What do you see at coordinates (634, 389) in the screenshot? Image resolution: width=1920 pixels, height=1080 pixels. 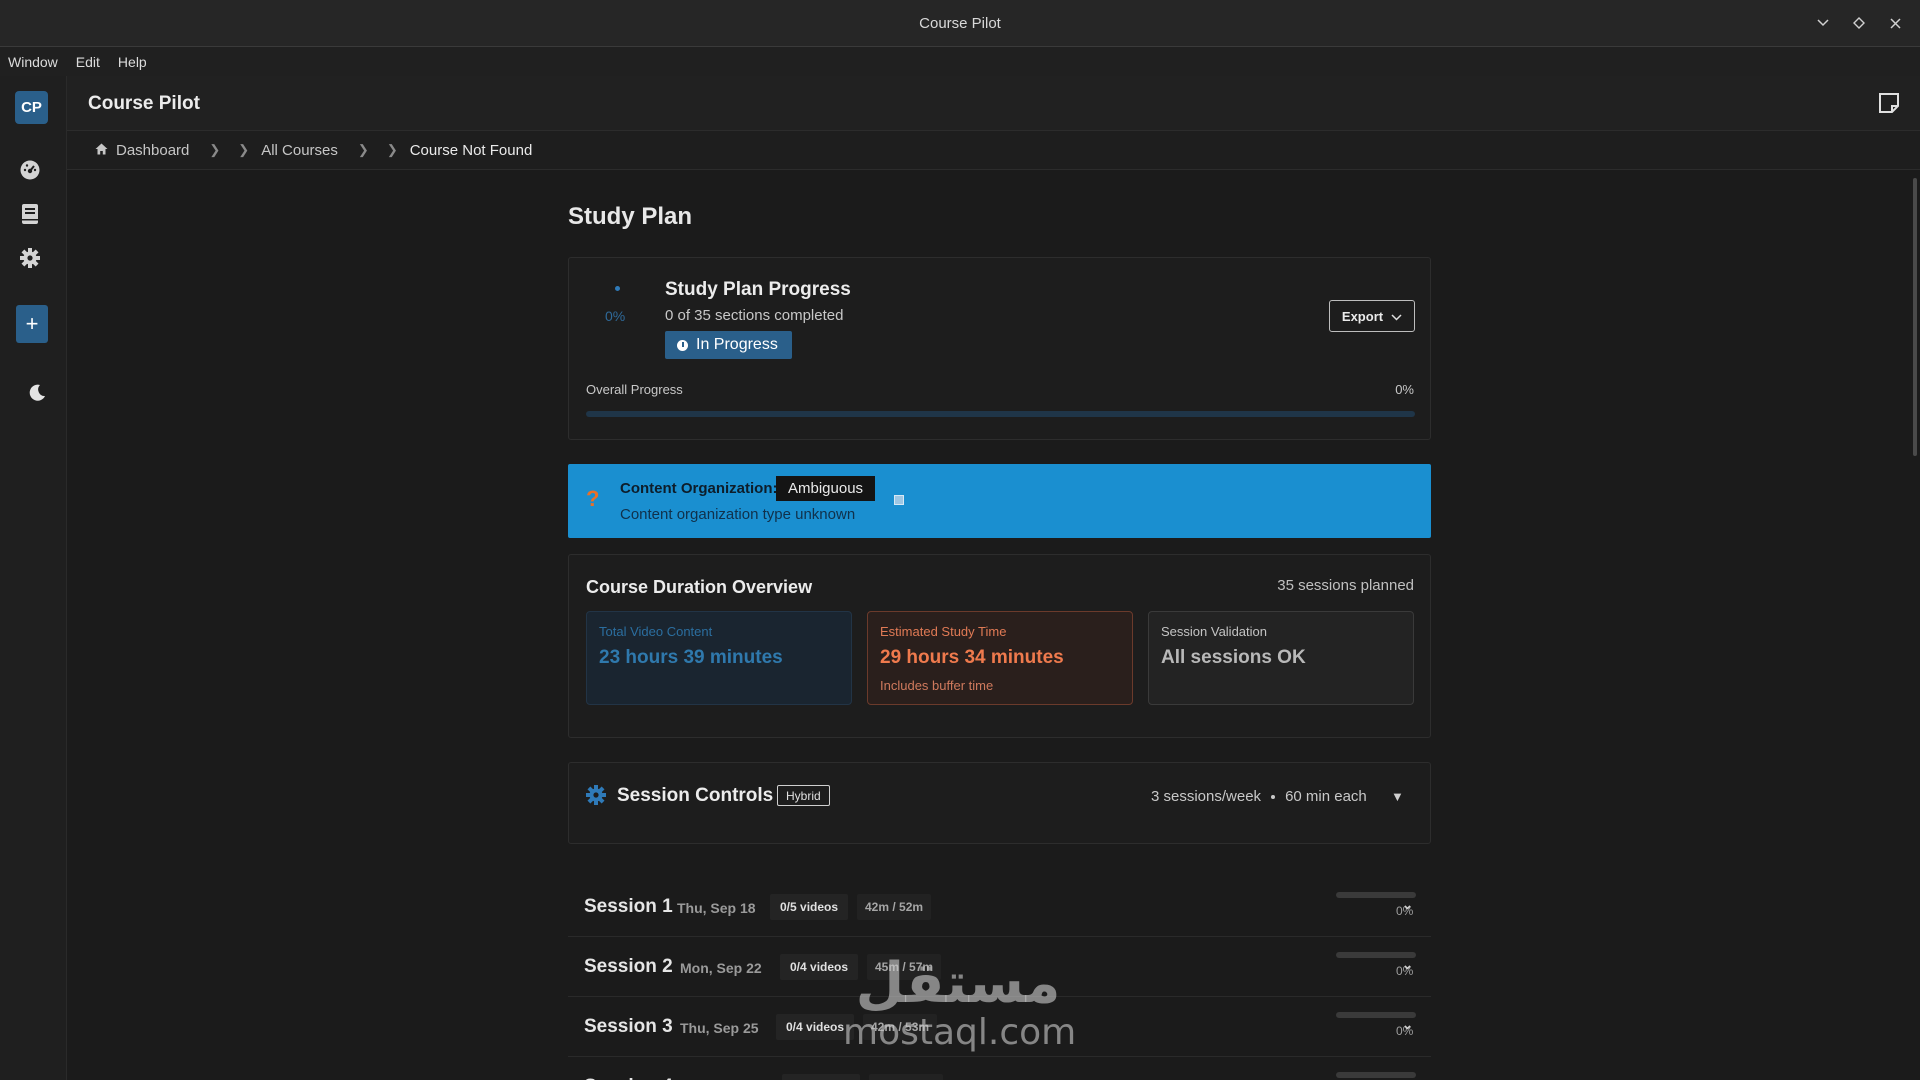 I see `overall-progress-label: Overall Progress` at bounding box center [634, 389].